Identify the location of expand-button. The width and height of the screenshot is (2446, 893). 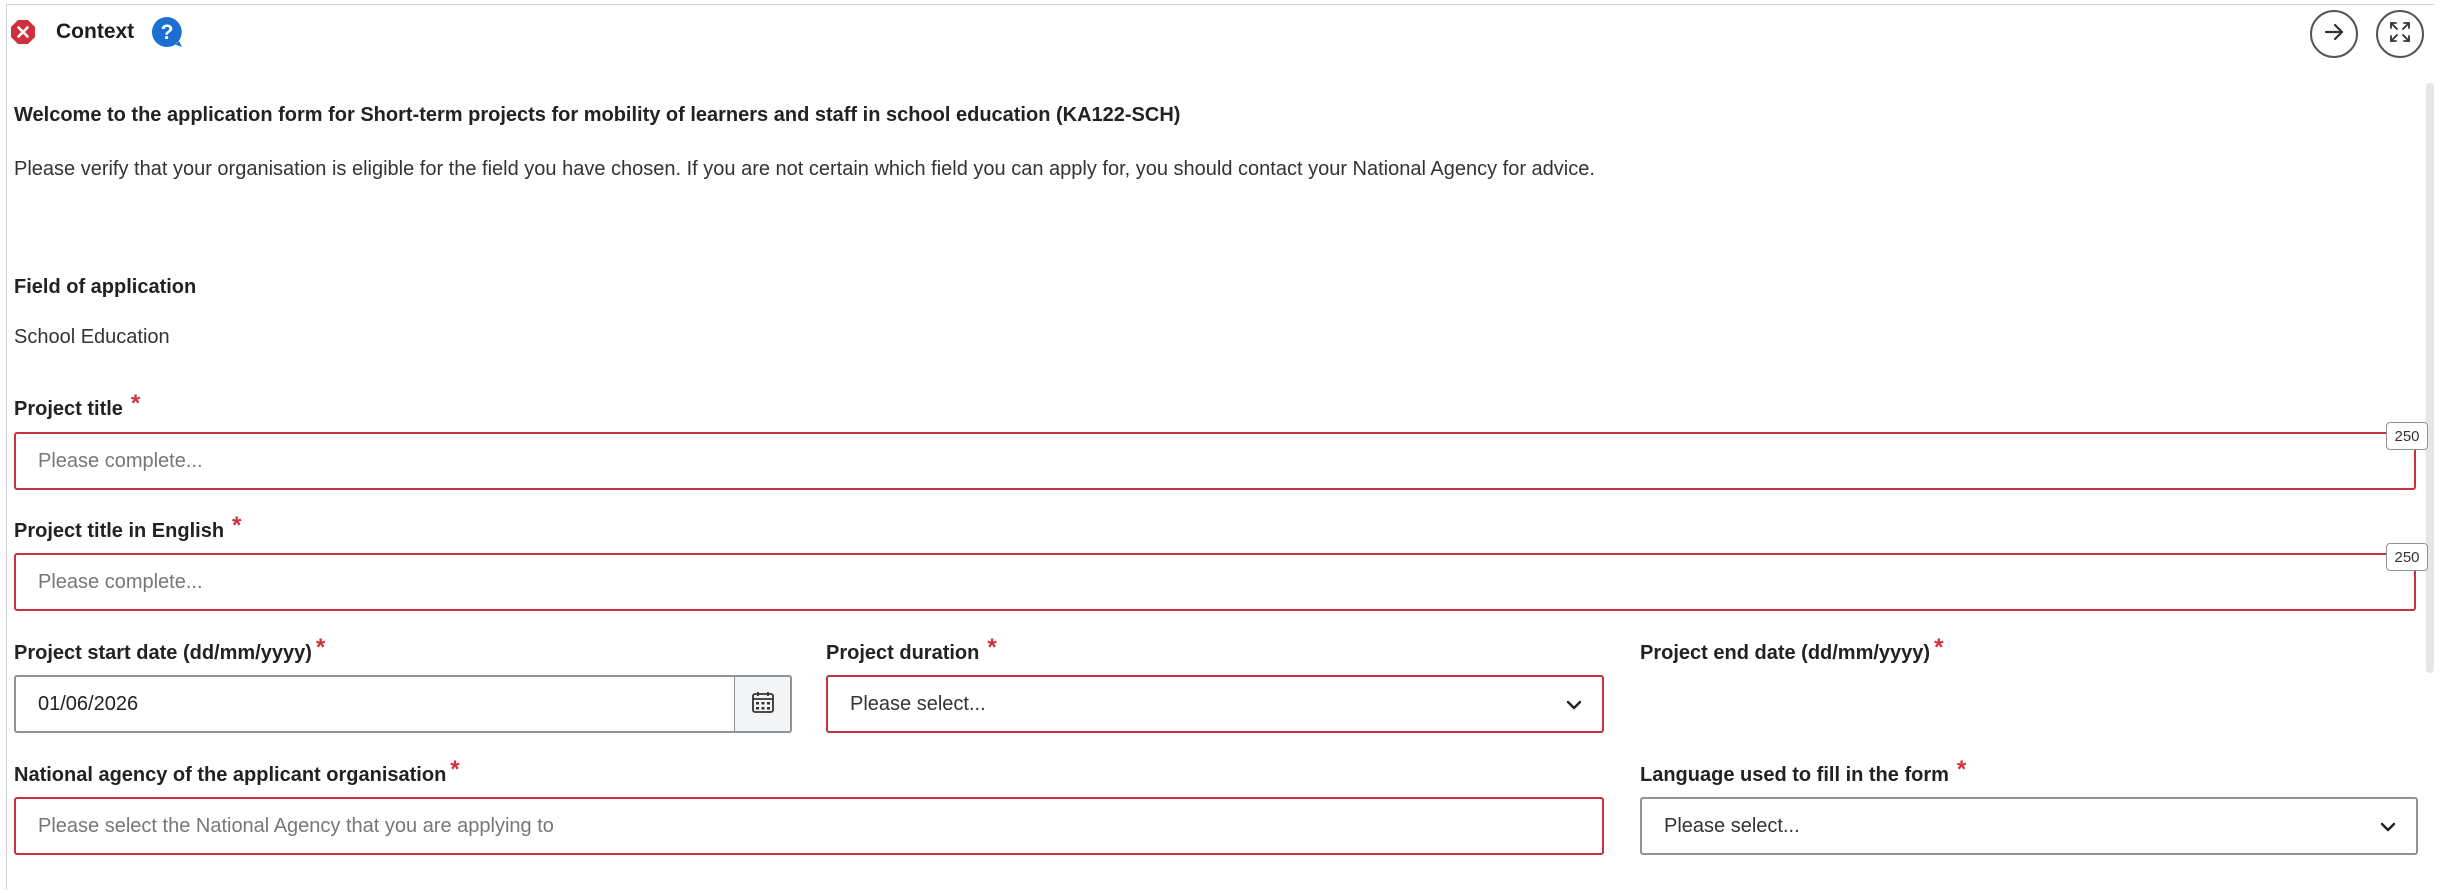
(2400, 34).